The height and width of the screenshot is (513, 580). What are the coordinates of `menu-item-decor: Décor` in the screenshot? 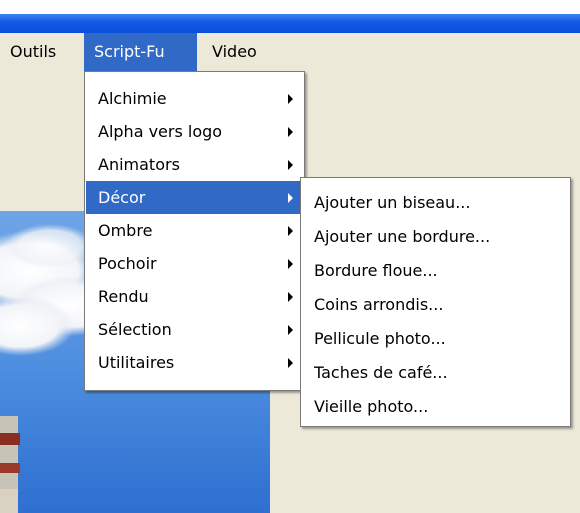 It's located at (194, 197).